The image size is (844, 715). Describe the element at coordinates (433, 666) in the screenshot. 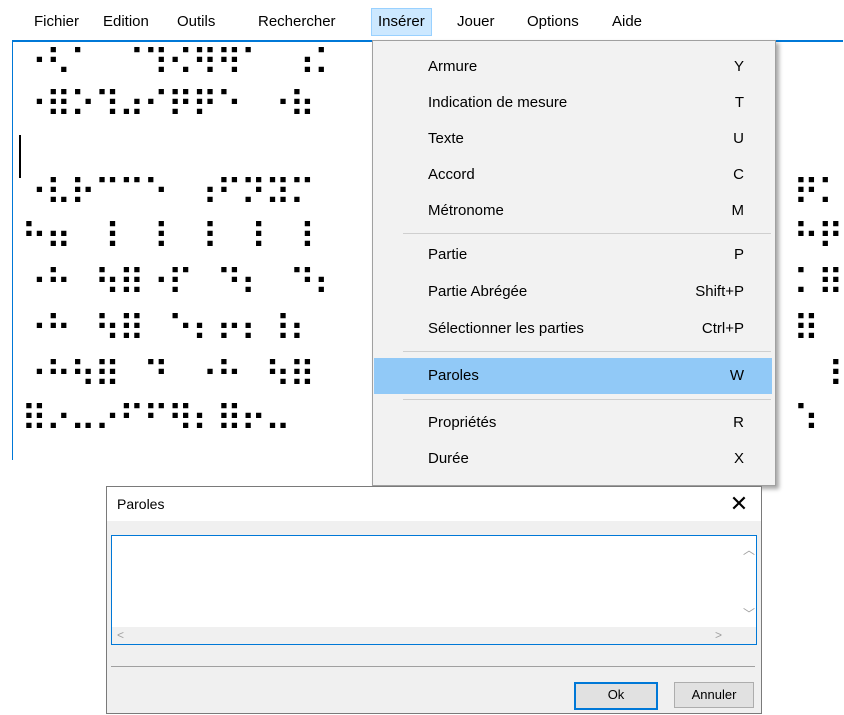

I see `dialog-separator` at that location.